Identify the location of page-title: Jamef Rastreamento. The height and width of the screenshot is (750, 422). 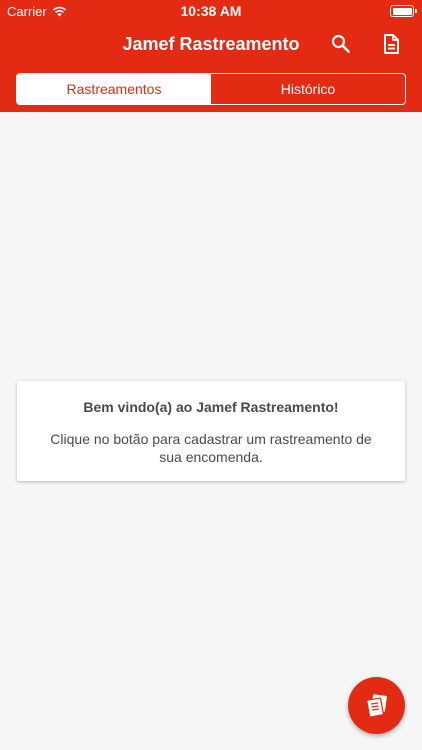
(211, 44).